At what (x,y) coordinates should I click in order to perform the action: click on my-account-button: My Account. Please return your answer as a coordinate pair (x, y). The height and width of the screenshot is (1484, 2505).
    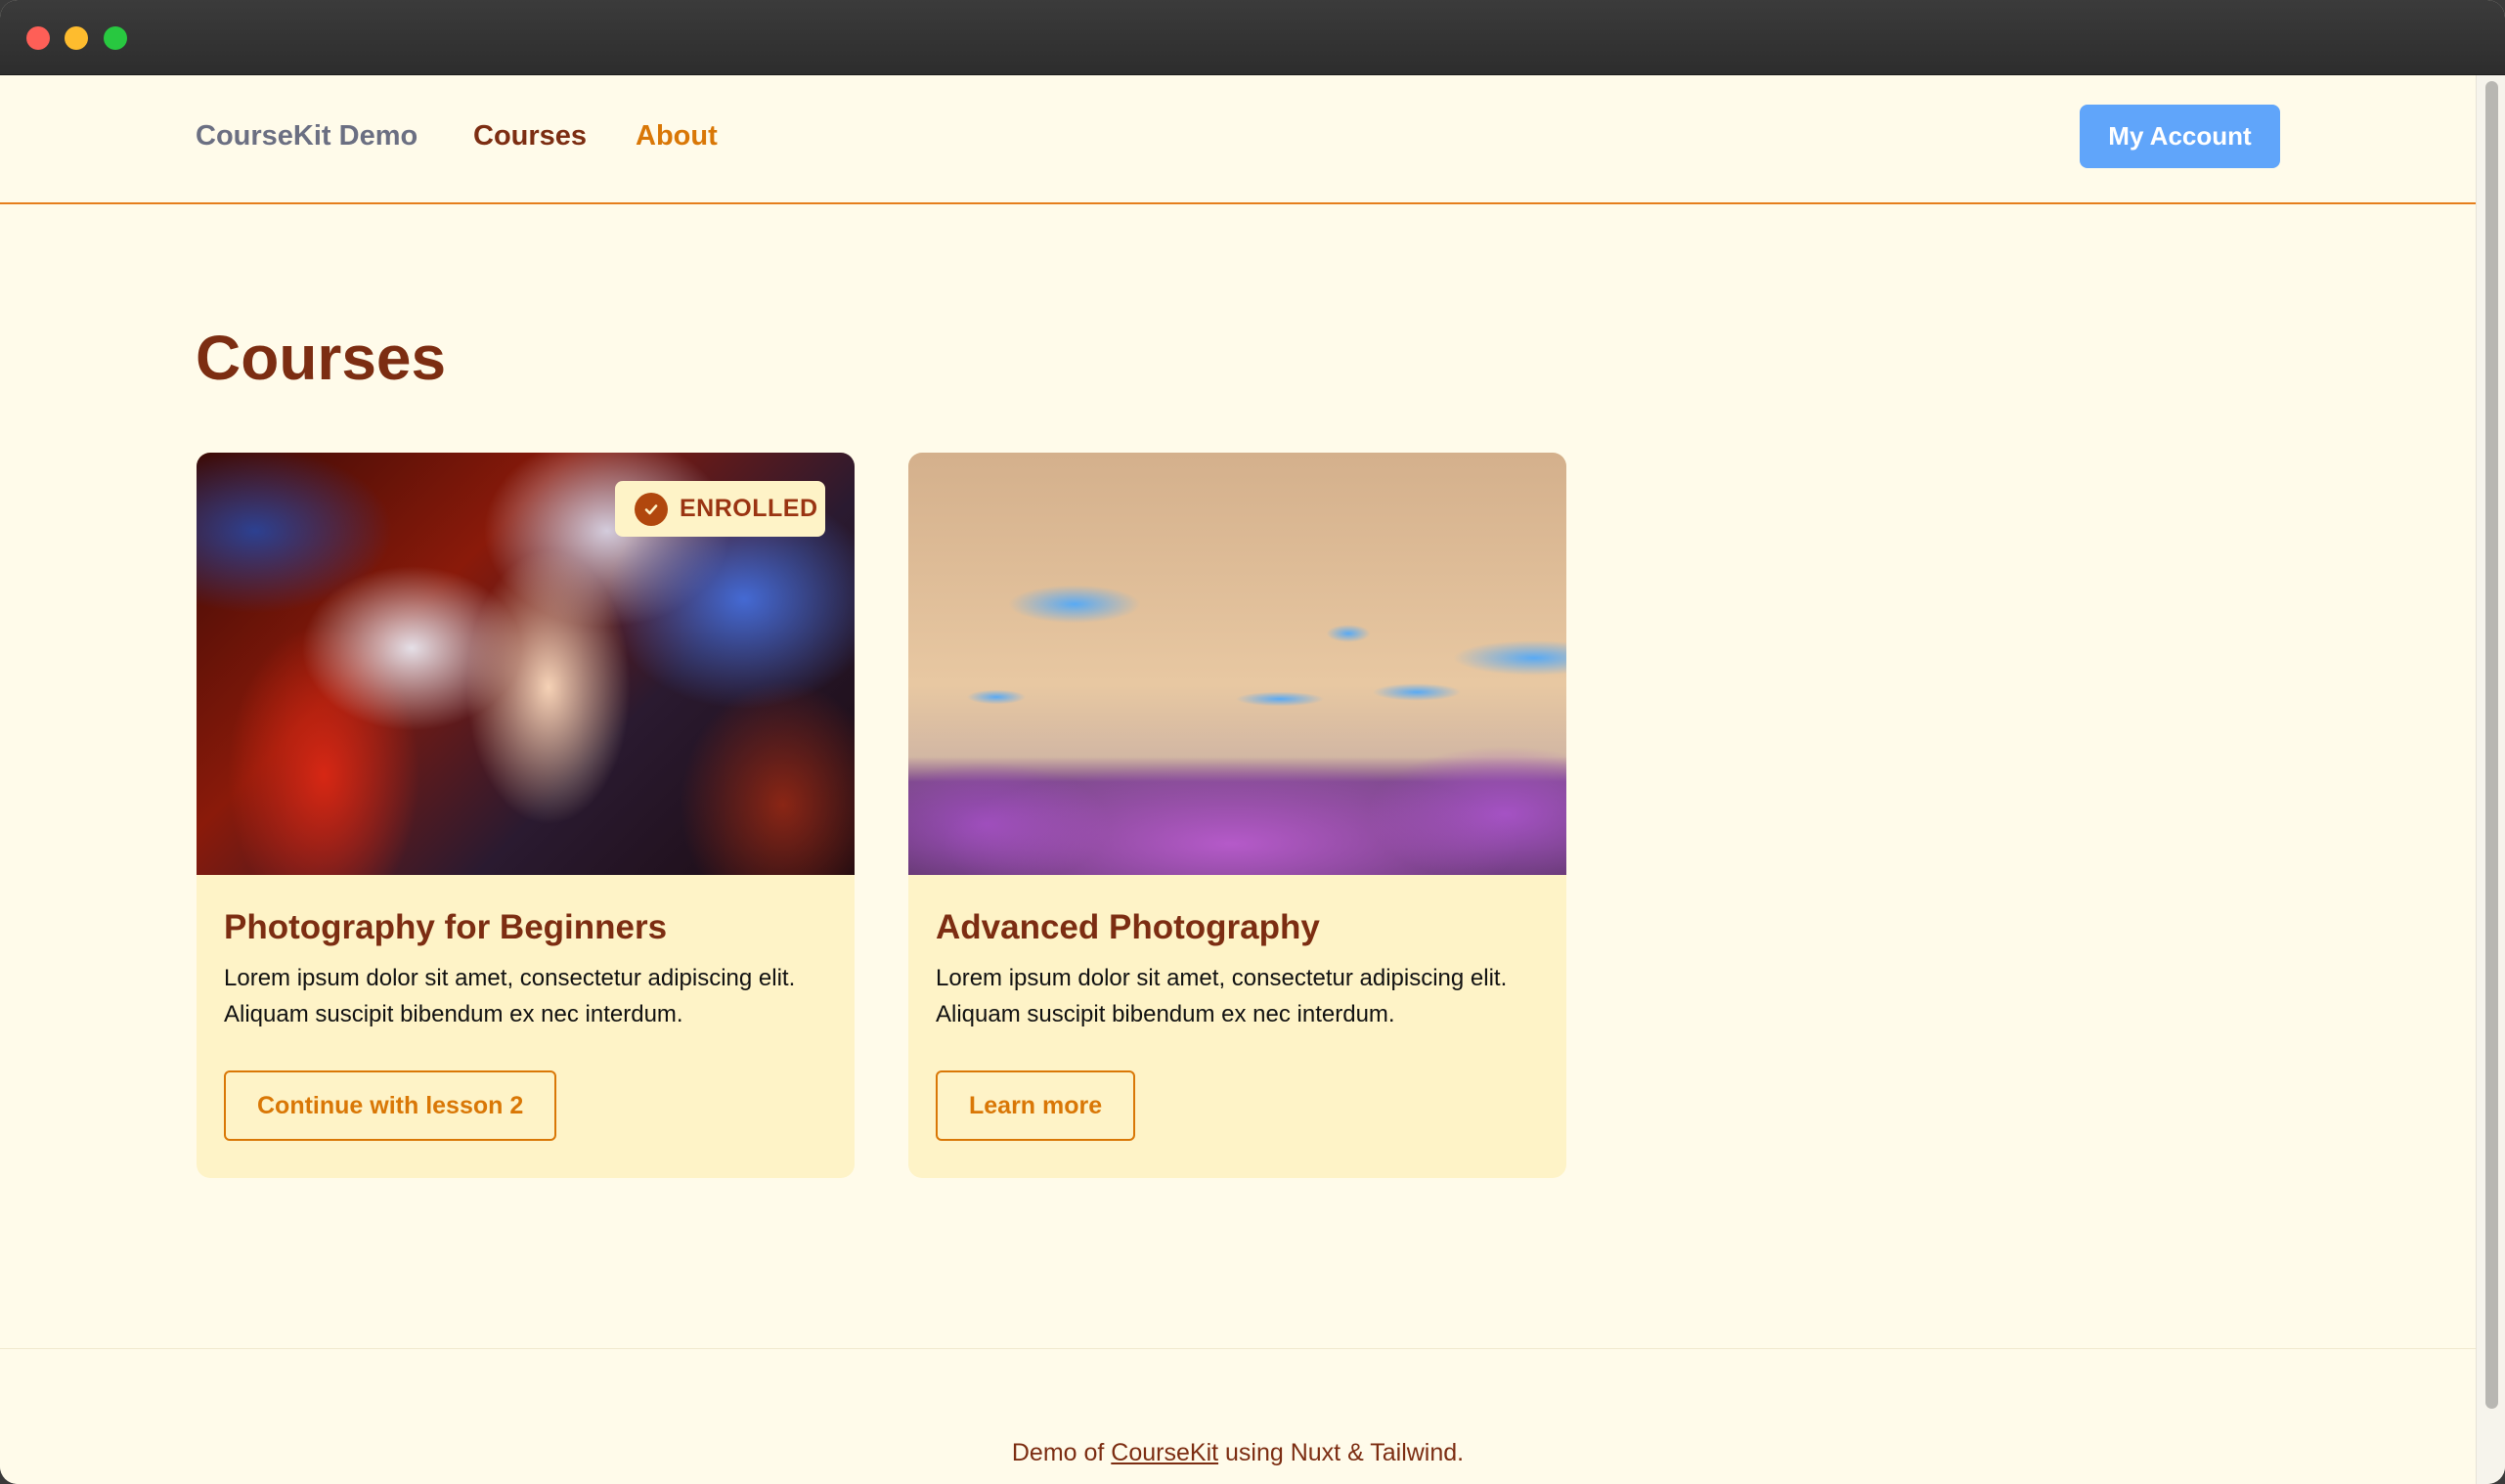
    Looking at the image, I should click on (2180, 136).